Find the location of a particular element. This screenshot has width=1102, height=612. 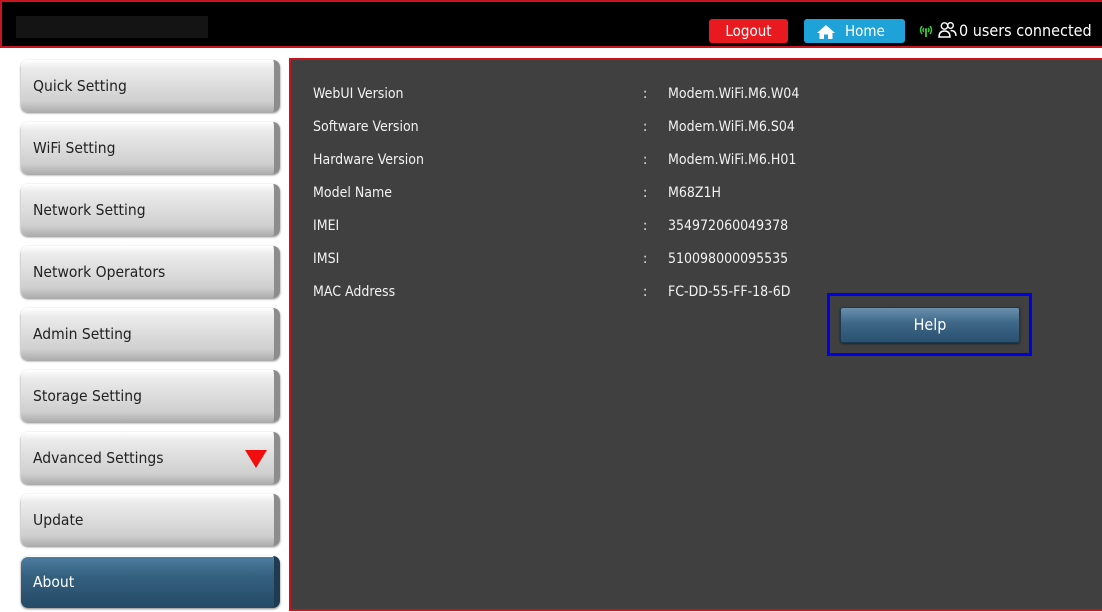

sidebar-item-label: Advanced Settings is located at coordinates (98, 458).